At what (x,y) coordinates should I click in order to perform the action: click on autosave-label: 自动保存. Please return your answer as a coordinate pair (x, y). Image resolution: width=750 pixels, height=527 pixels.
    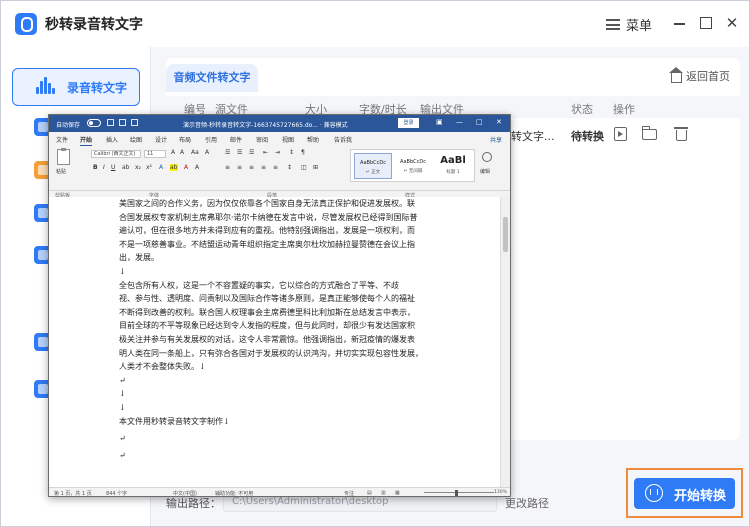
    Looking at the image, I should click on (68, 125).